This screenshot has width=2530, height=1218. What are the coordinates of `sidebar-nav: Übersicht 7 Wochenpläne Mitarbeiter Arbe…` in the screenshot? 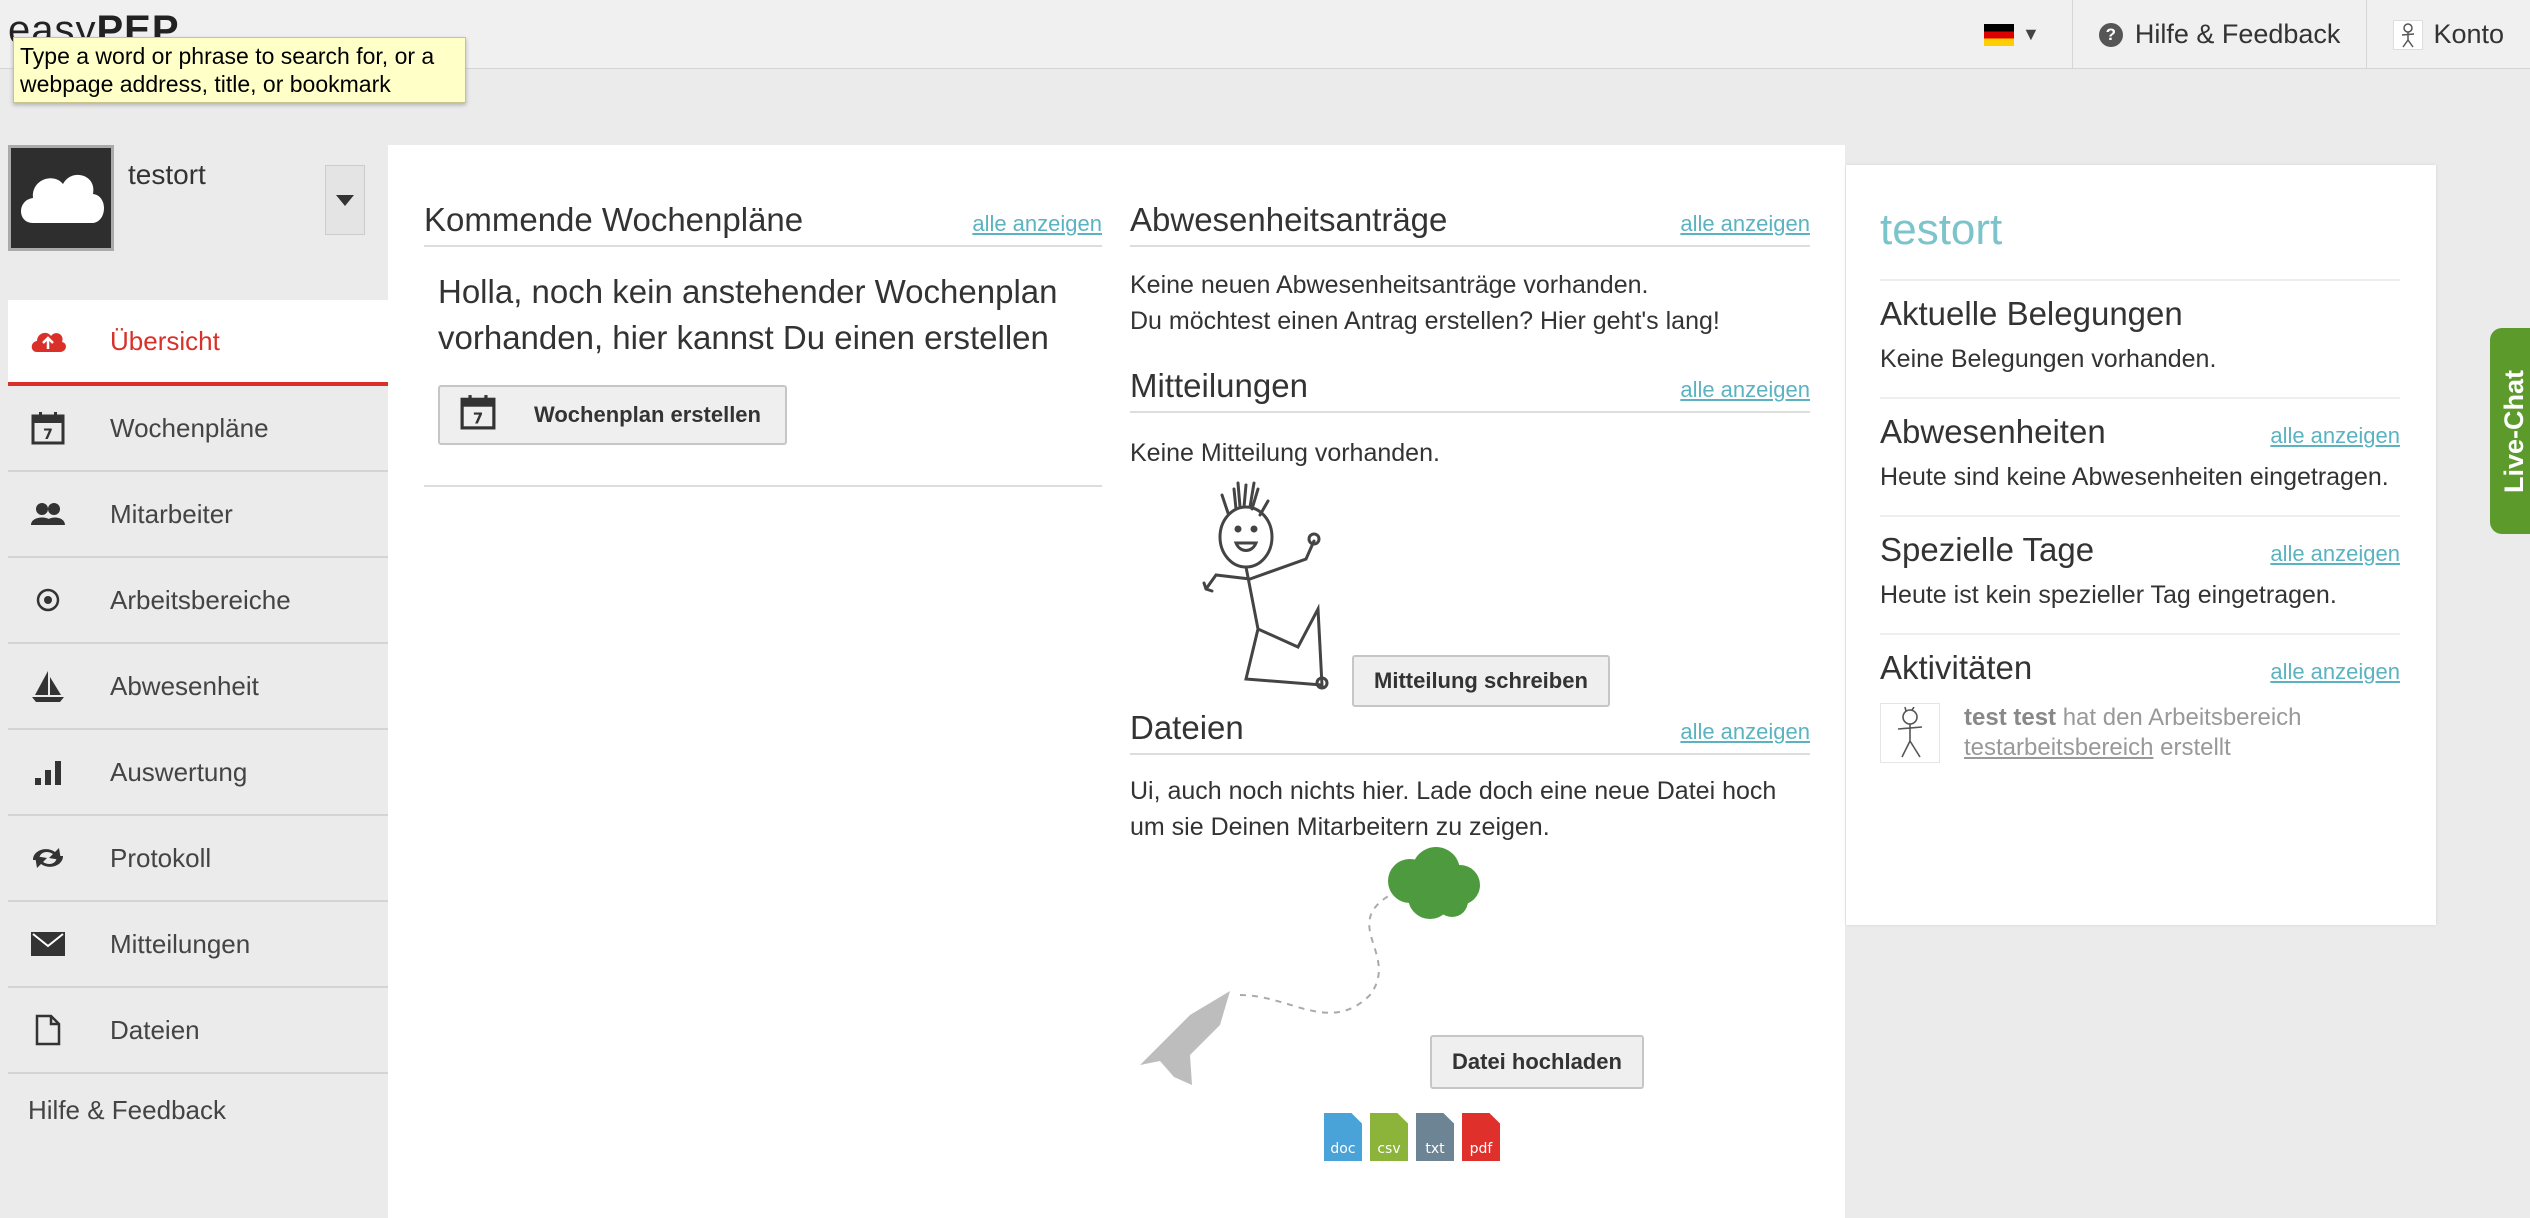 It's located at (198, 687).